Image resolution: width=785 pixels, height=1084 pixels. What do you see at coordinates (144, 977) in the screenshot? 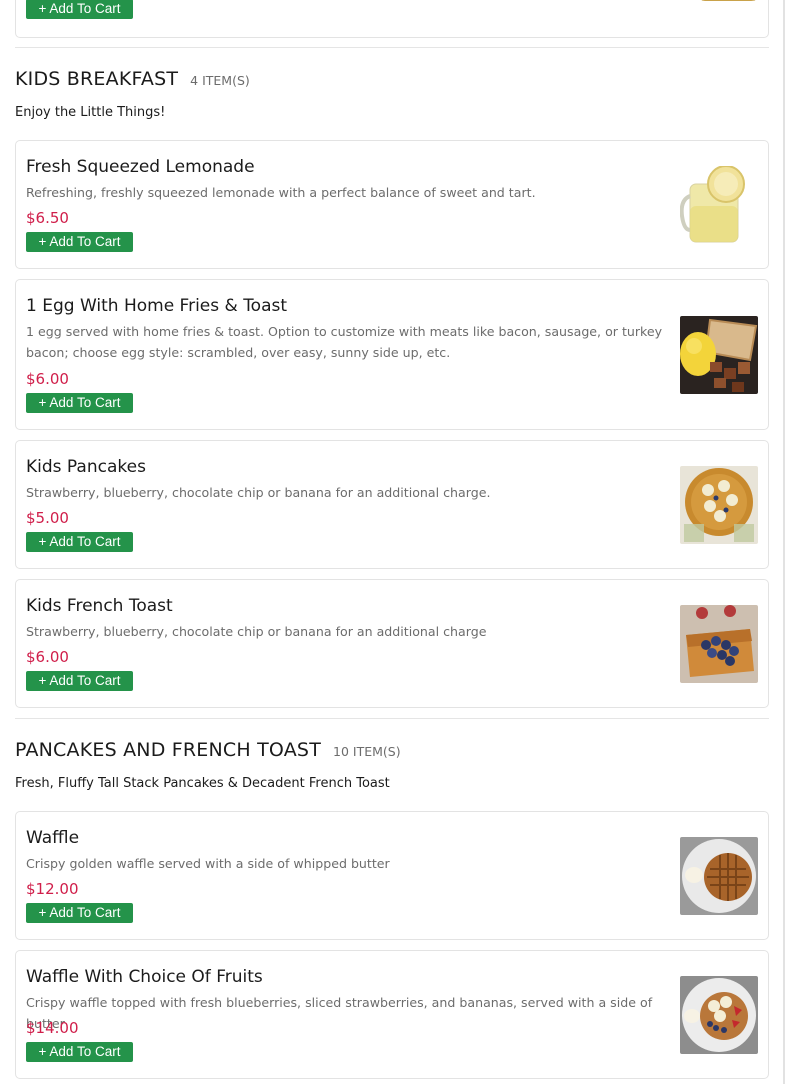
I see `item-name: Waffle With Choice Of Fruits` at bounding box center [144, 977].